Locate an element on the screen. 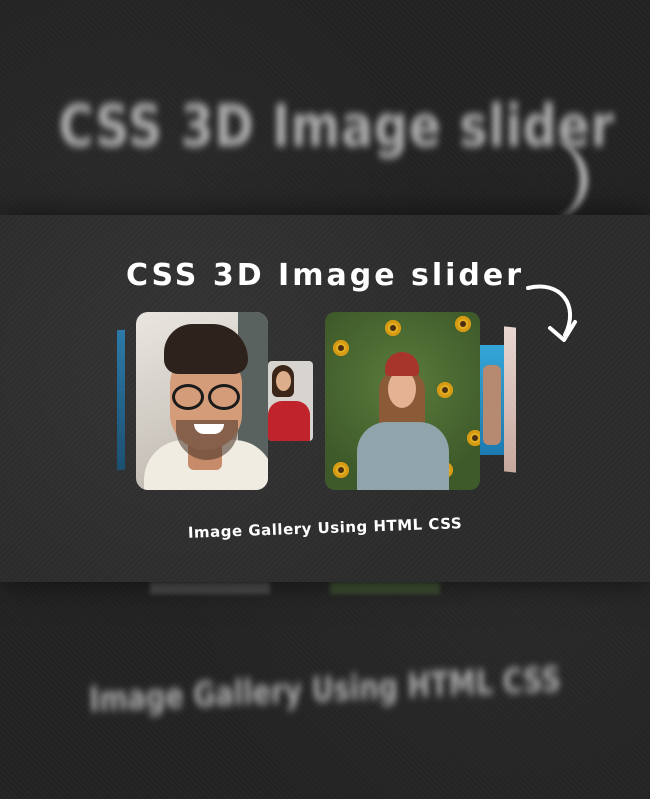  slide-woman-red-sweater is located at coordinates (290, 401).